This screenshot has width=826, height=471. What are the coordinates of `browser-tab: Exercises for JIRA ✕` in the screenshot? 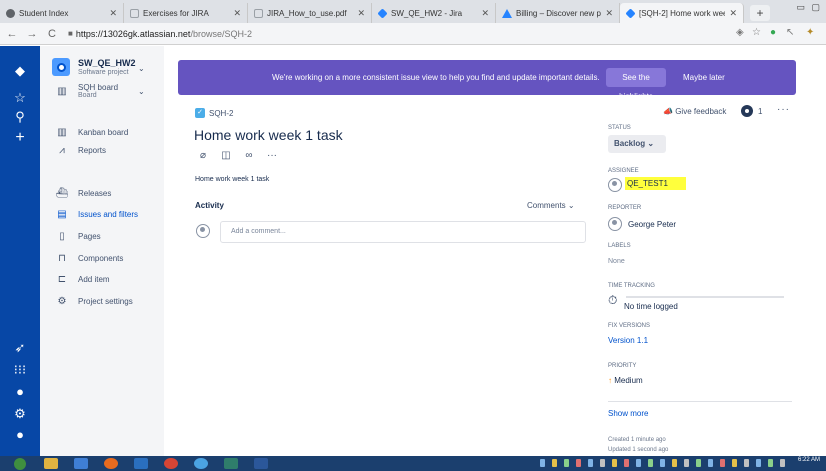 It's located at (186, 13).